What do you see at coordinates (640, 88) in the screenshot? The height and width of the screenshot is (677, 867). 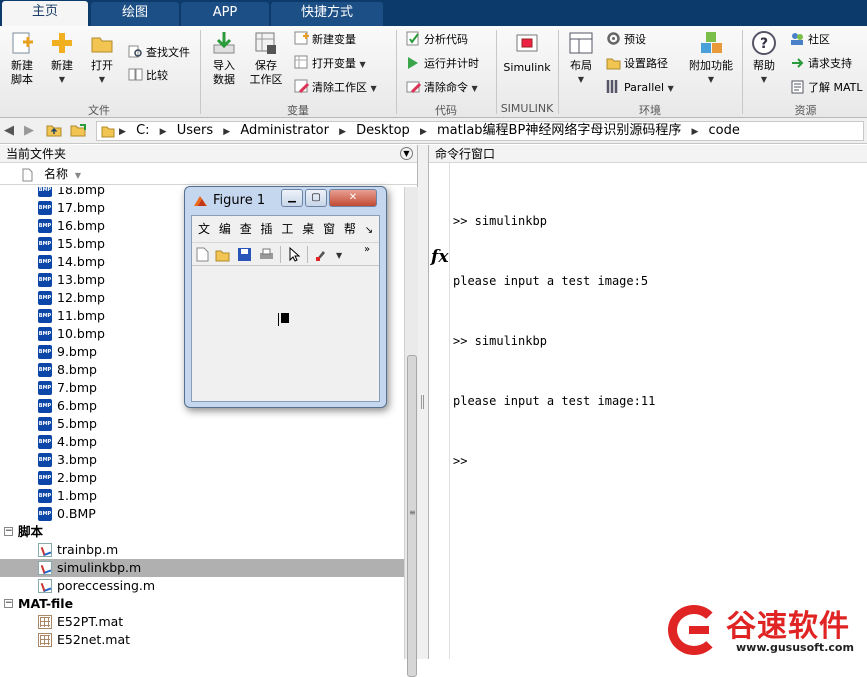 I see `parallel-button: Parallel ▼` at bounding box center [640, 88].